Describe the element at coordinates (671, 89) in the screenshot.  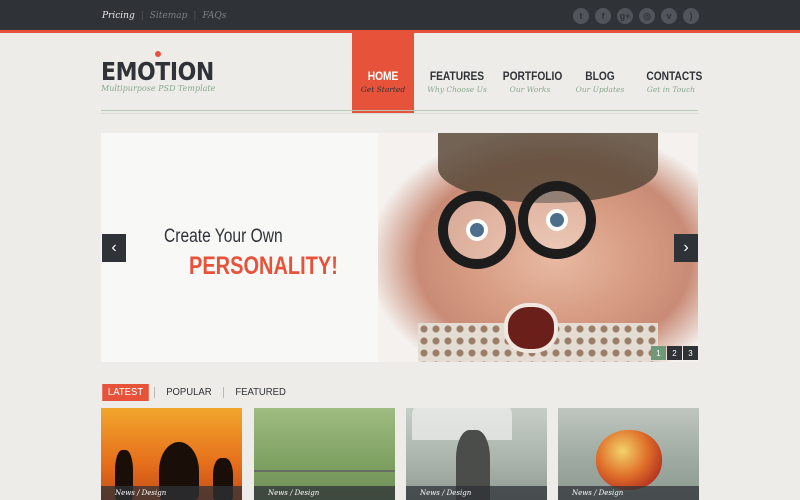
I see `nav-sublabel: Get in Touch` at that location.